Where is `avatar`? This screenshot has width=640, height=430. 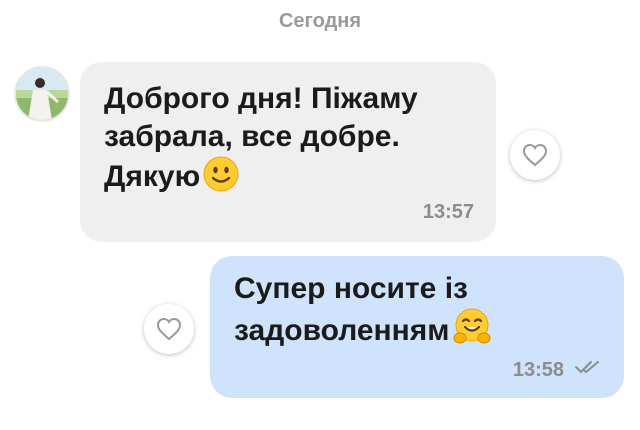 avatar is located at coordinates (42, 94).